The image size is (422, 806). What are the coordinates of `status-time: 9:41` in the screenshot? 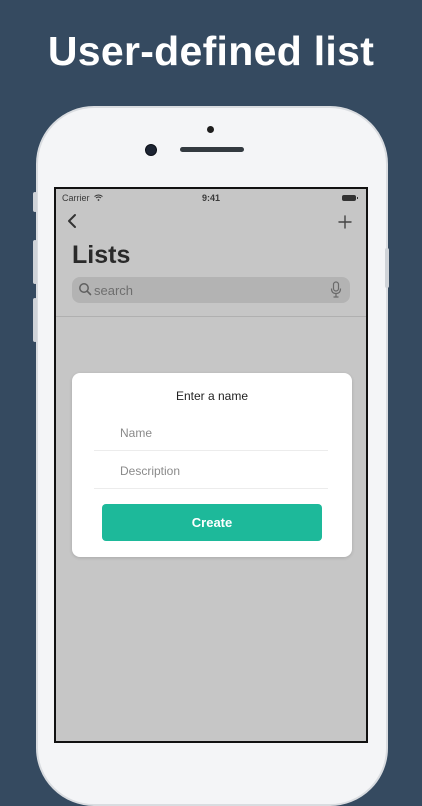 It's located at (210, 198).